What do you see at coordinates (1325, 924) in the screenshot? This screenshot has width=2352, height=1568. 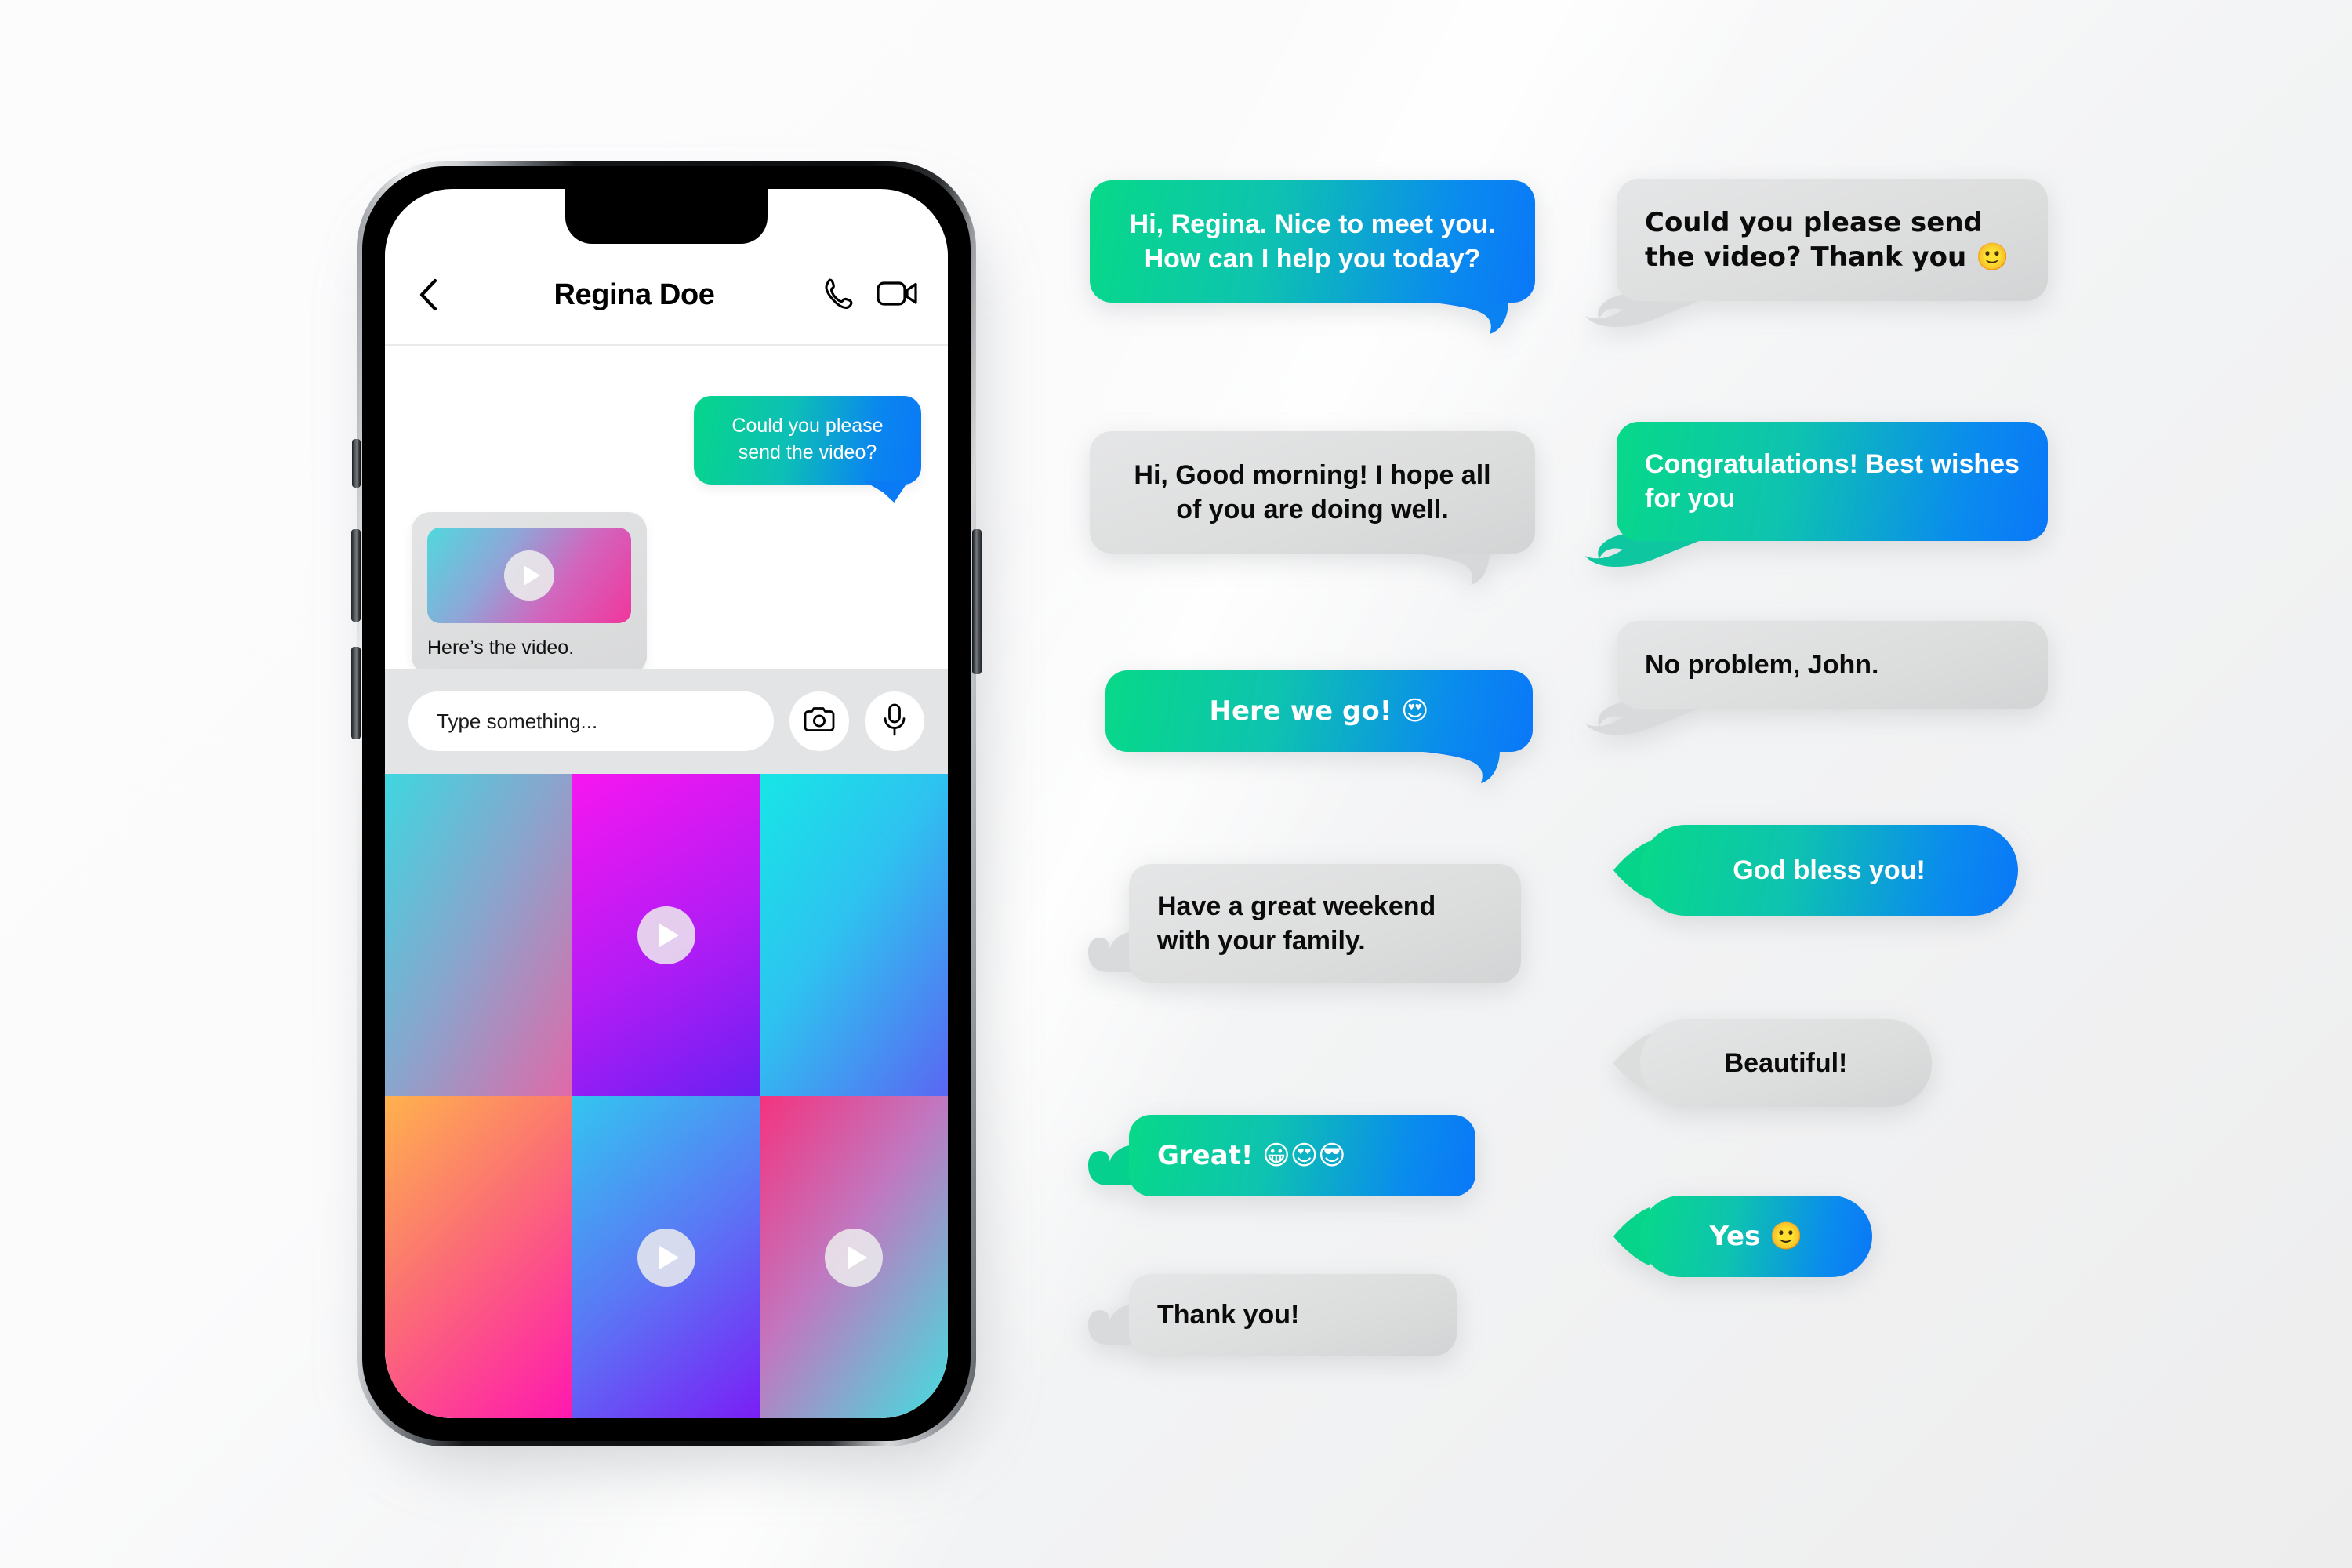 I see `chat-bubble-text: Have a great weekend with your family.` at bounding box center [1325, 924].